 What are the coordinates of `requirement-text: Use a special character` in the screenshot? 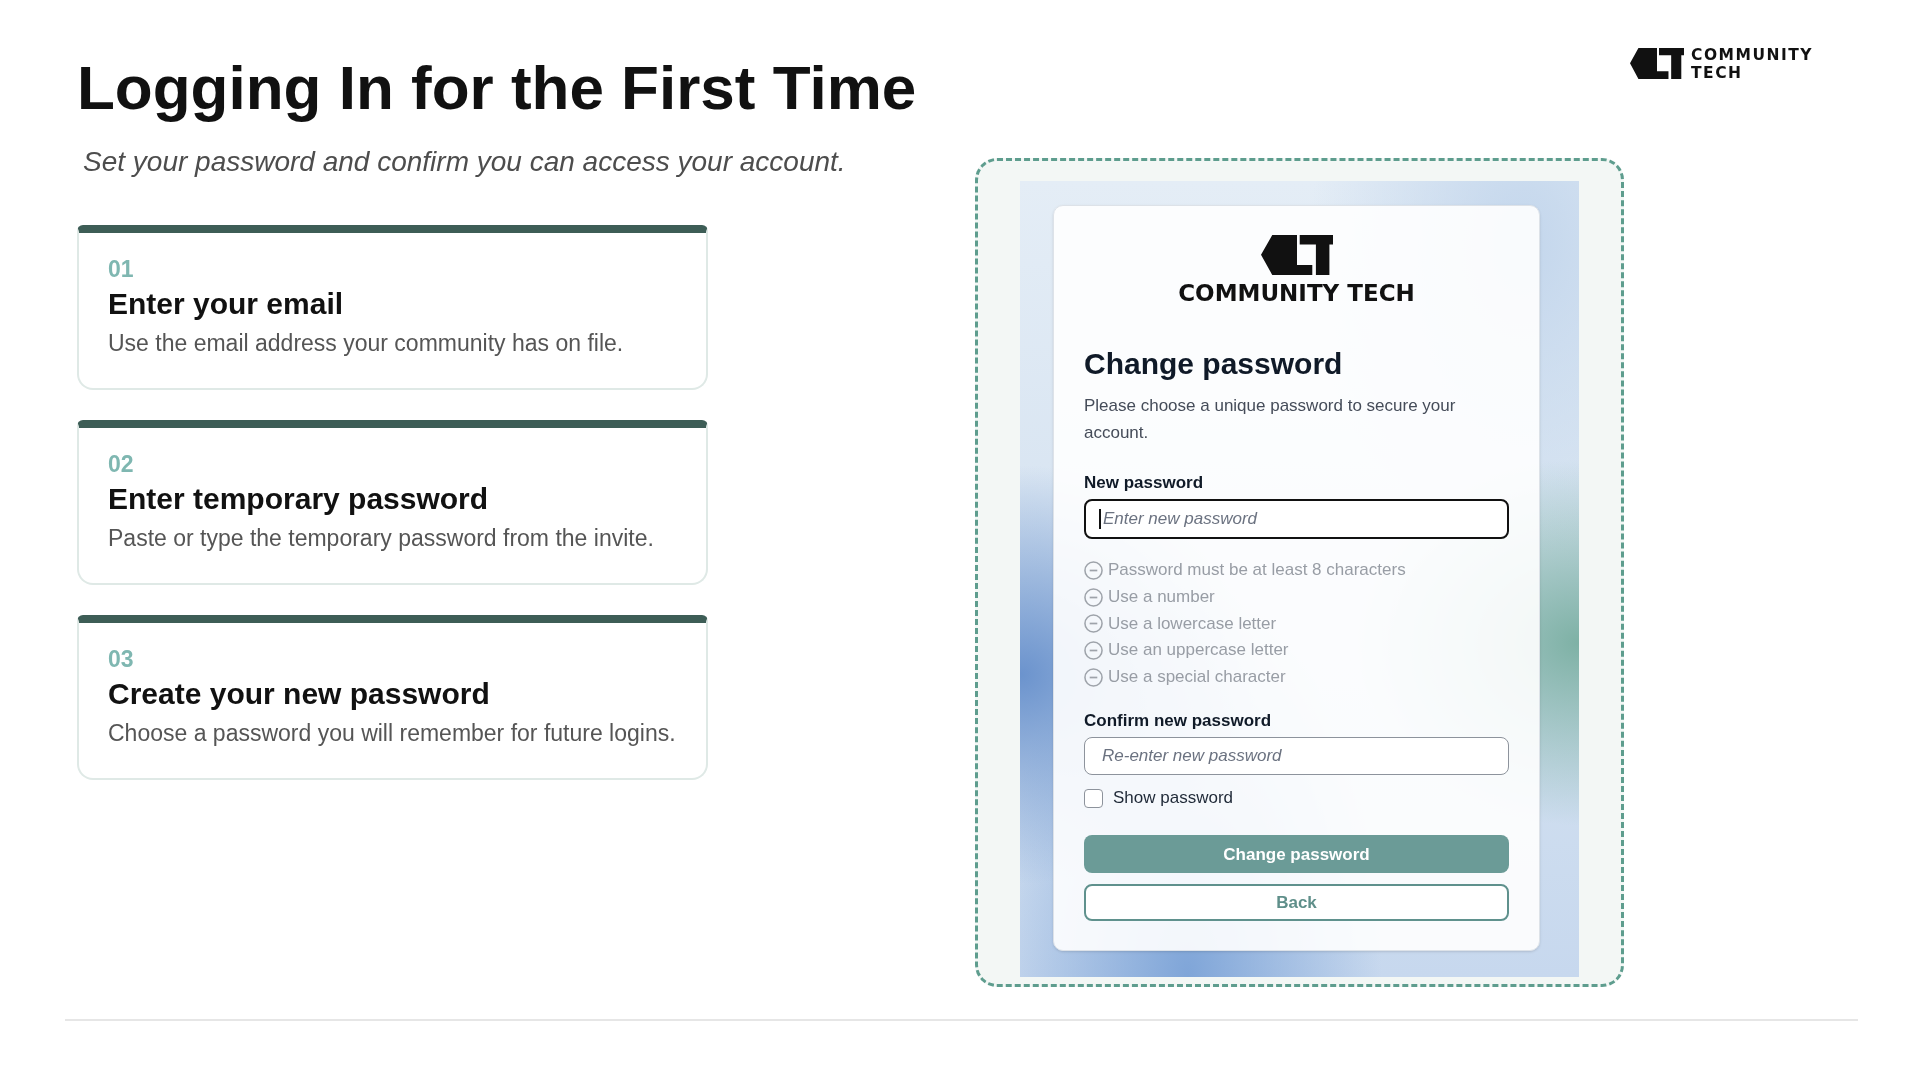 It's located at (1197, 677).